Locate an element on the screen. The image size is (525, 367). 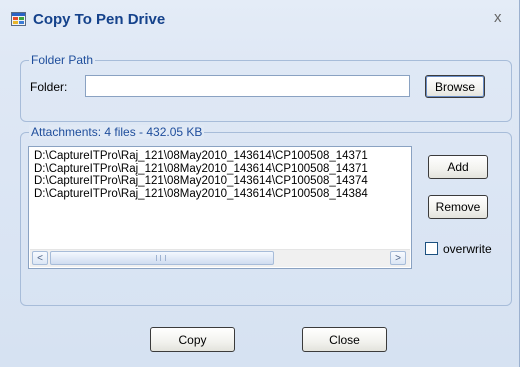
horizontal-scrollbar: < > is located at coordinates (220, 258).